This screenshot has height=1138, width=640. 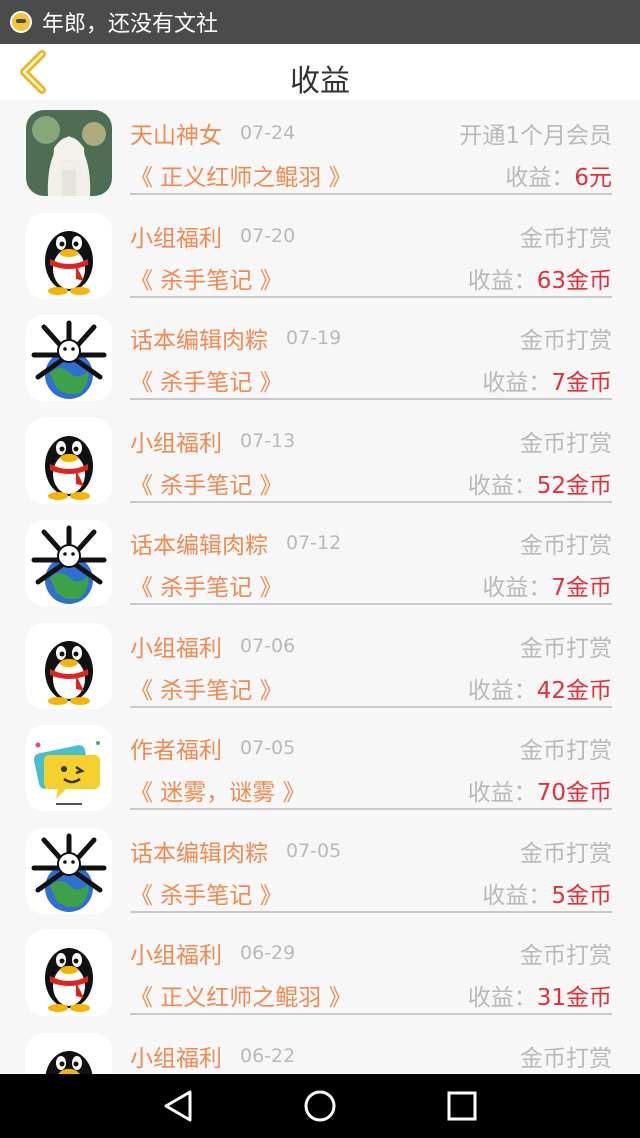 I want to click on earning-value: 5金币, so click(x=581, y=895).